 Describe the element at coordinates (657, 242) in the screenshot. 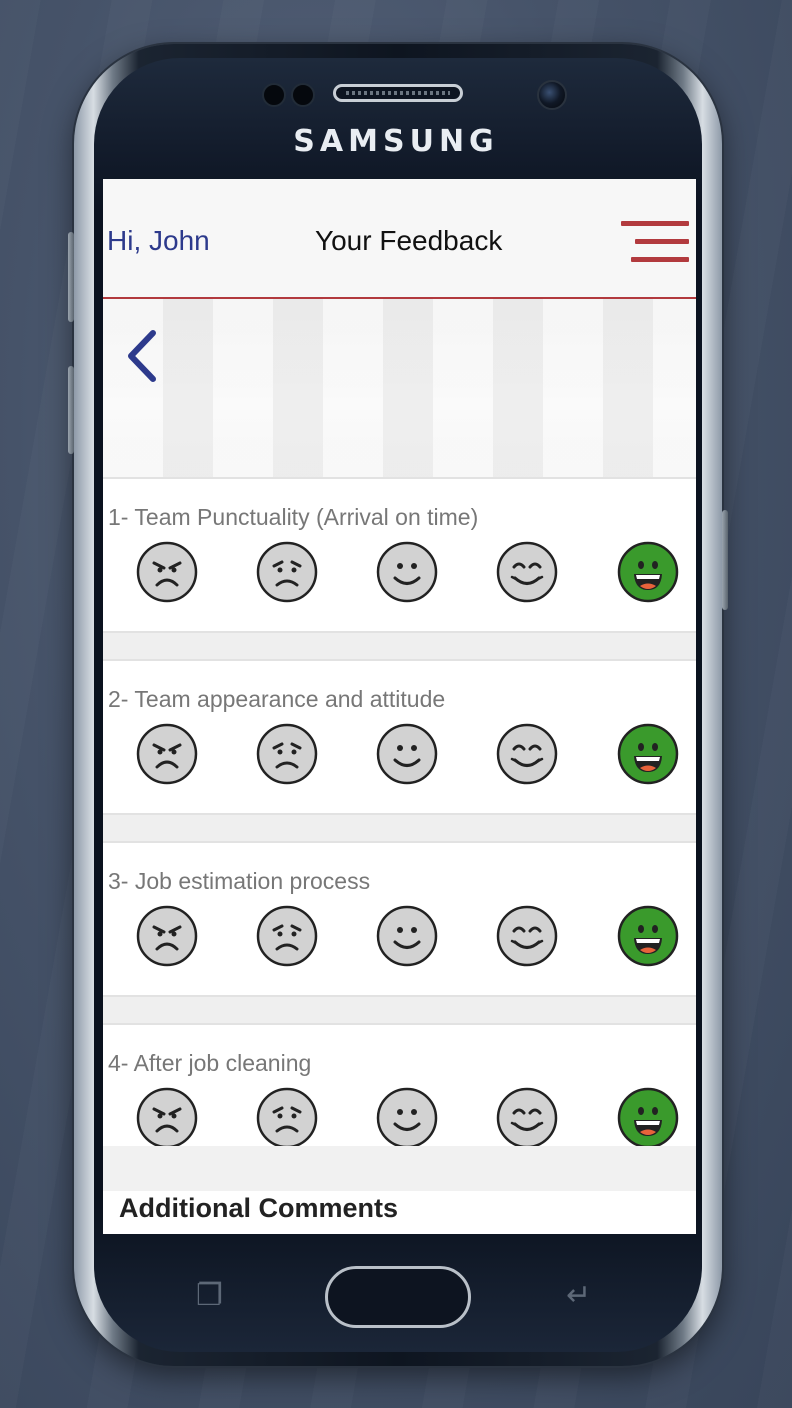

I see `hamburger-menu-icon` at that location.